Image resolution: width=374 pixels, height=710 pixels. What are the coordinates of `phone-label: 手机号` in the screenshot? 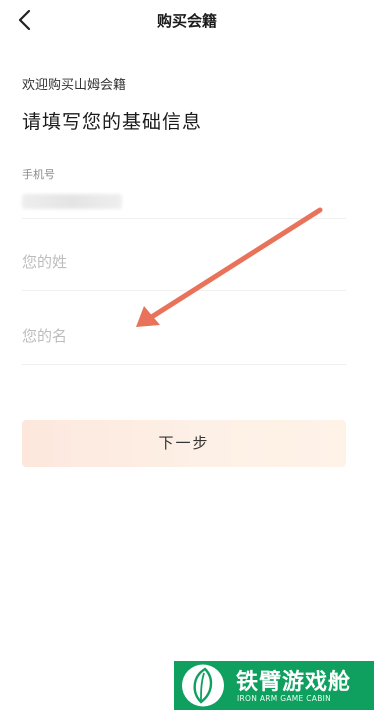 It's located at (38, 174).